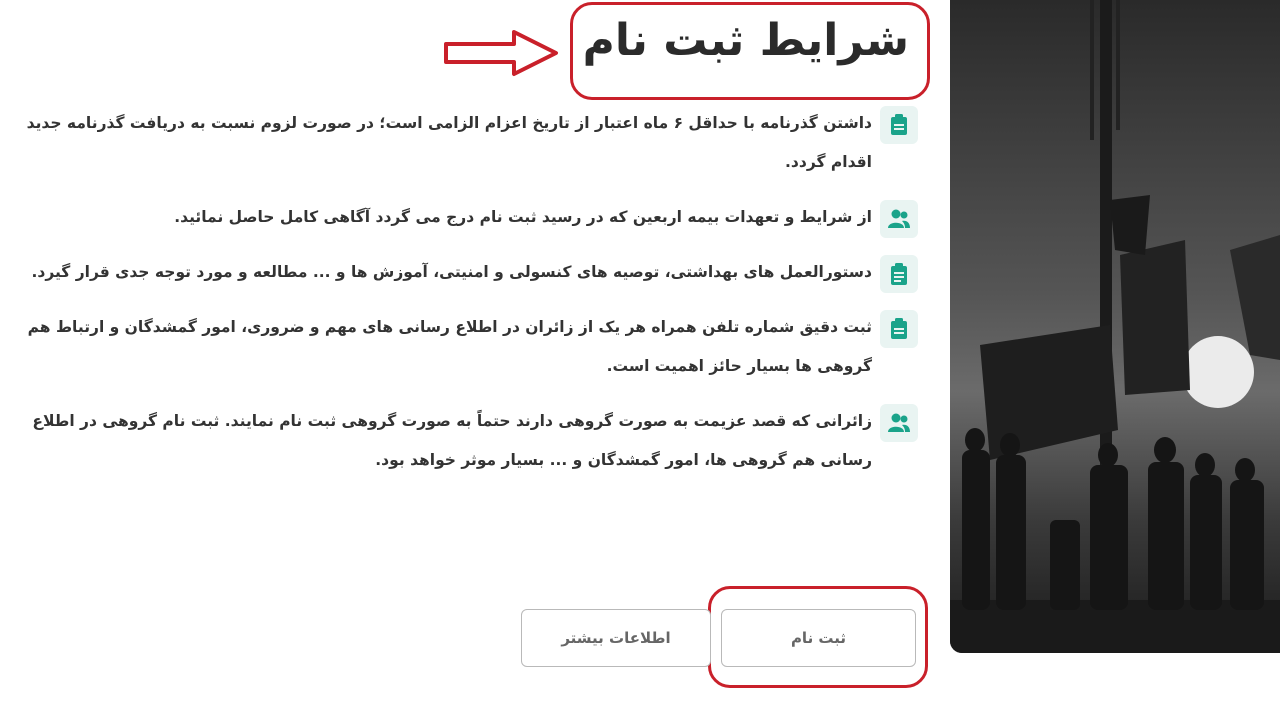 The image size is (1280, 720). What do you see at coordinates (899, 274) in the screenshot?
I see `clipboard-icon` at bounding box center [899, 274].